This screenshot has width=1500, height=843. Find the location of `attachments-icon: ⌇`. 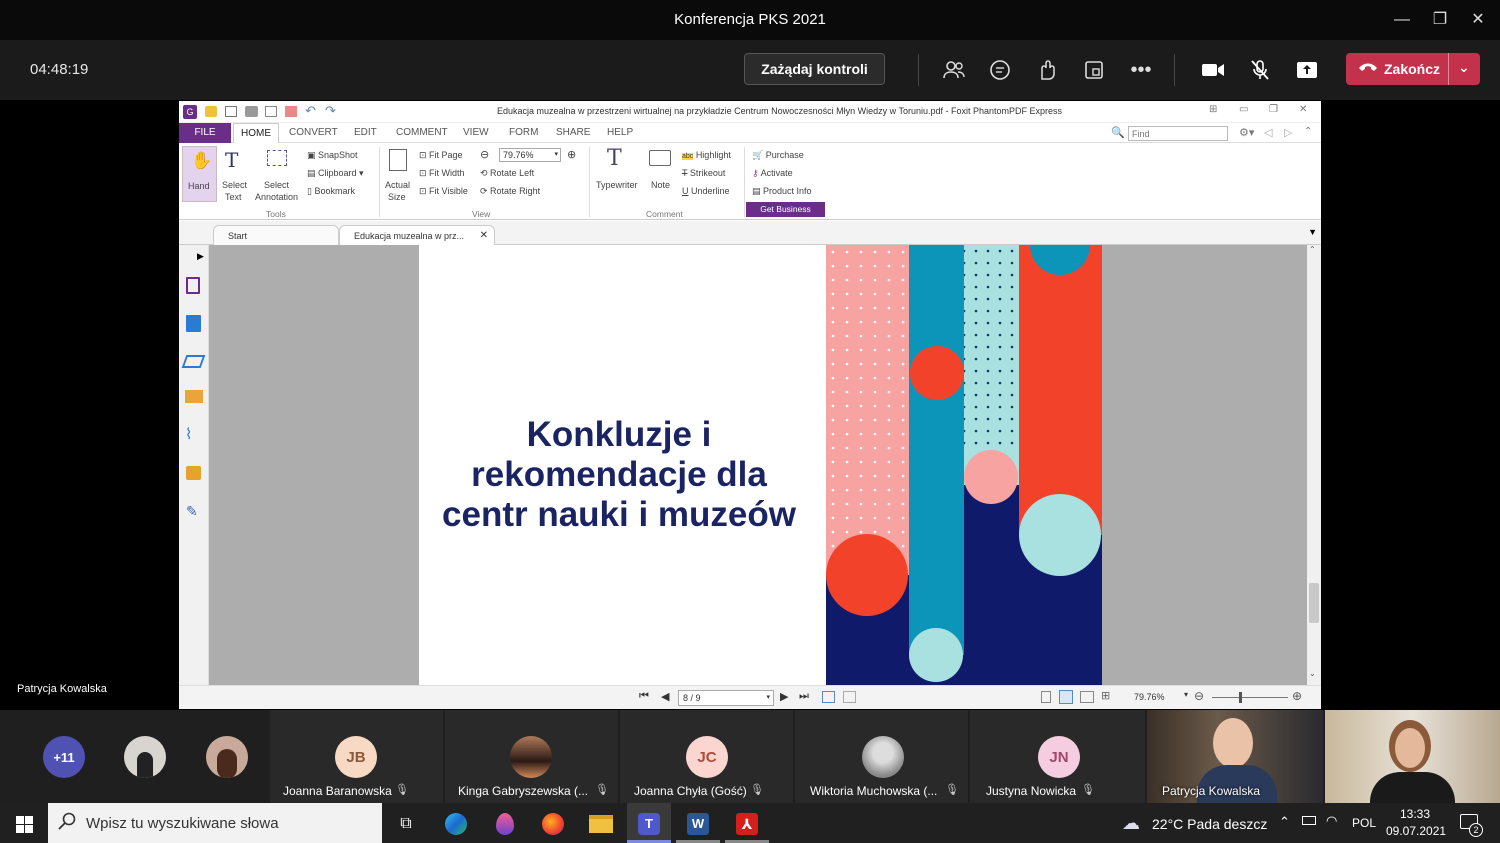

attachments-icon: ⌇ is located at coordinates (188, 434).